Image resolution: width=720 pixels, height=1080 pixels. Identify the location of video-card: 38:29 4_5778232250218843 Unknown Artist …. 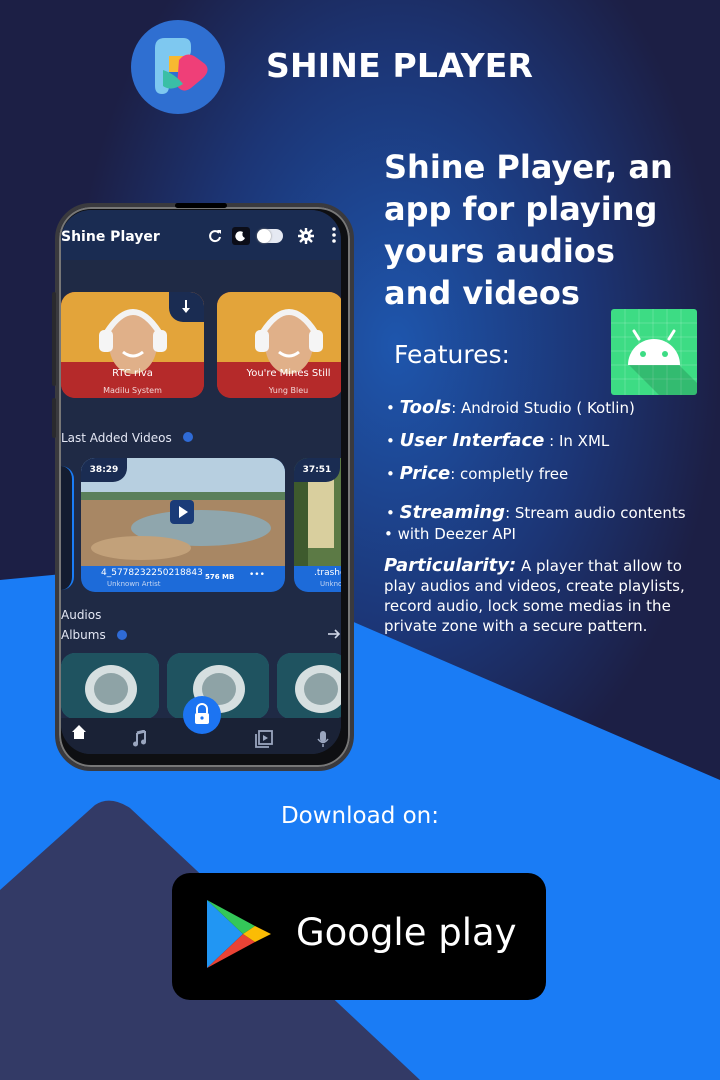
(183, 525).